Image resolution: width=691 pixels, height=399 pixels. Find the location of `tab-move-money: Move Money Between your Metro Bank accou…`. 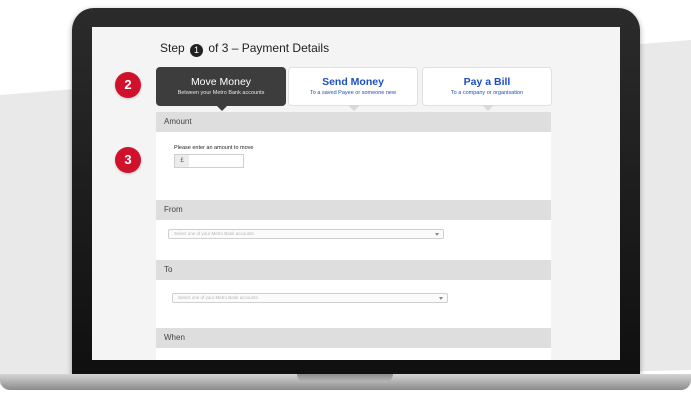

tab-move-money: Move Money Between your Metro Bank accou… is located at coordinates (221, 89).